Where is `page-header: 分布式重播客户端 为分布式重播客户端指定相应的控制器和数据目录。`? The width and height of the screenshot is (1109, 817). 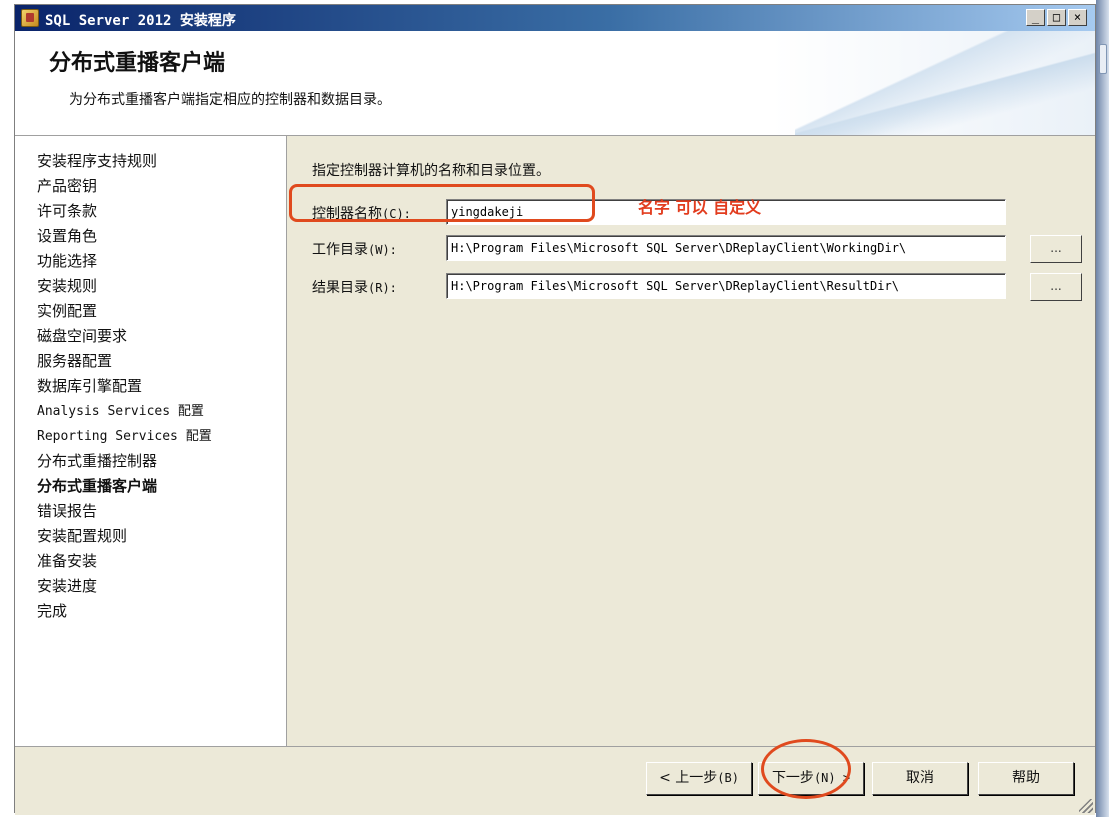
page-header: 分布式重播客户端 为分布式重播客户端指定相应的控制器和数据目录。 is located at coordinates (555, 83).